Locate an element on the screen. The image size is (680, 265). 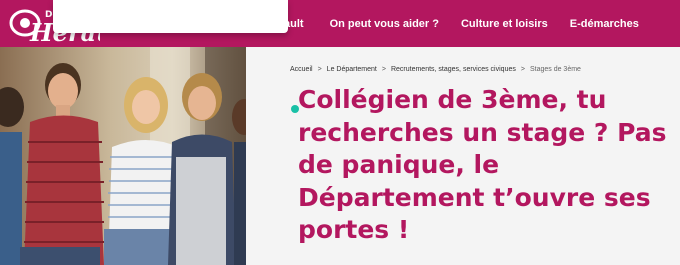
breadcrumb-accueil: Accueil is located at coordinates (301, 69).